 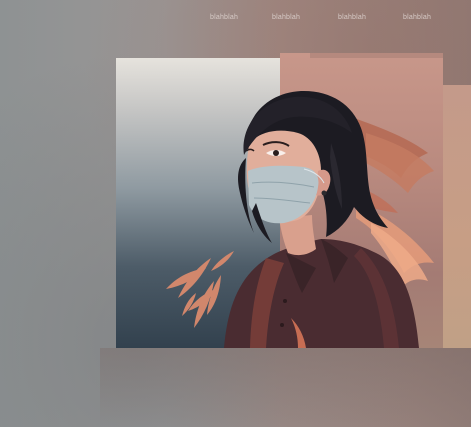 What do you see at coordinates (352, 17) in the screenshot?
I see `nav-link-3: blahblah` at bounding box center [352, 17].